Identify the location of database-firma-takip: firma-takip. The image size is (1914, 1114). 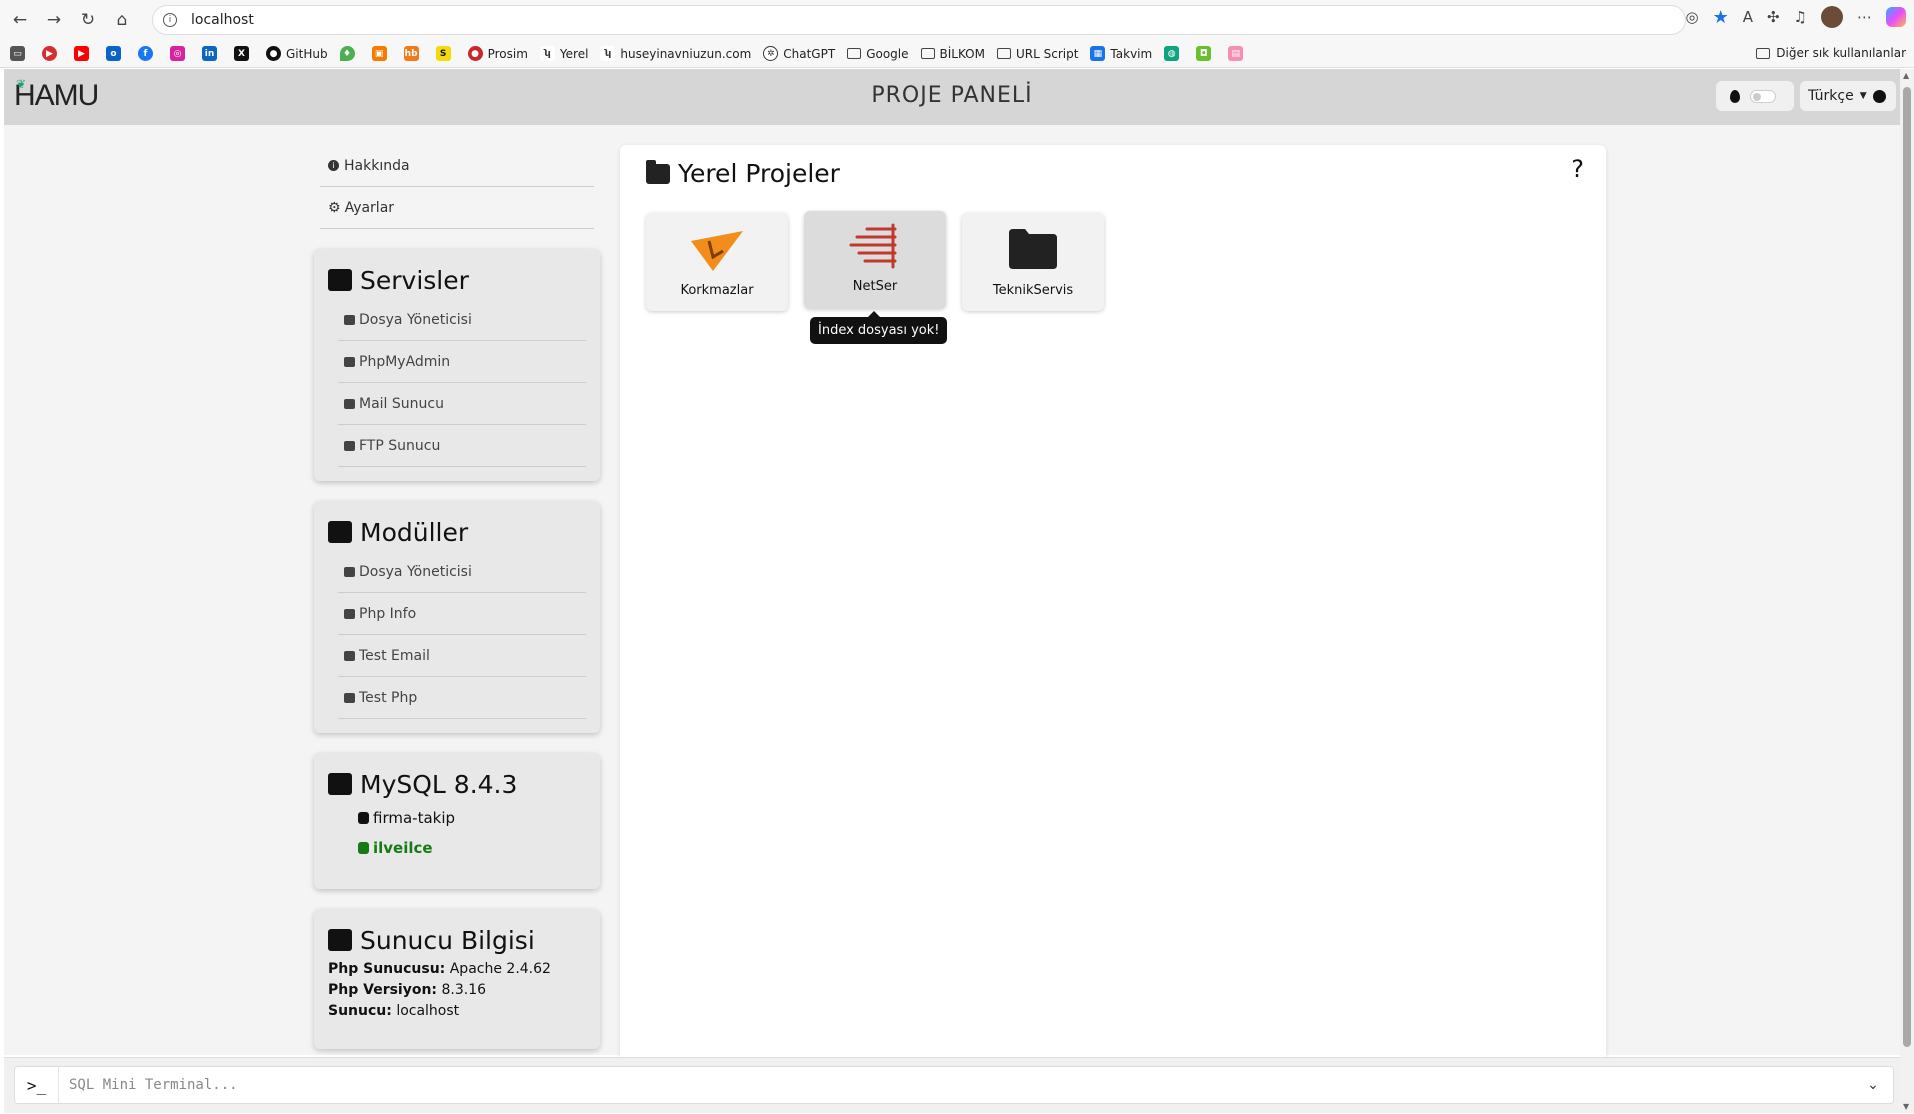
(472, 818).